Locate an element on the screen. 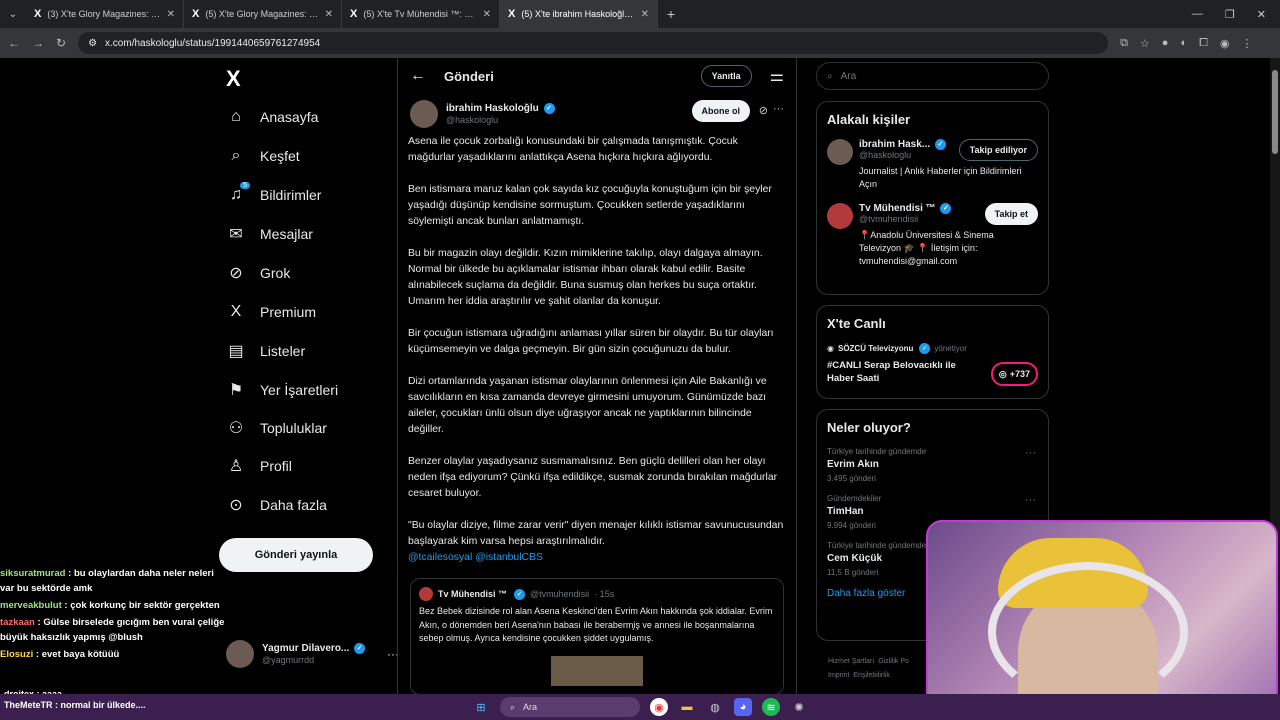 This screenshot has width=1280, height=720. follow-button: Takip et is located at coordinates (1011, 214).